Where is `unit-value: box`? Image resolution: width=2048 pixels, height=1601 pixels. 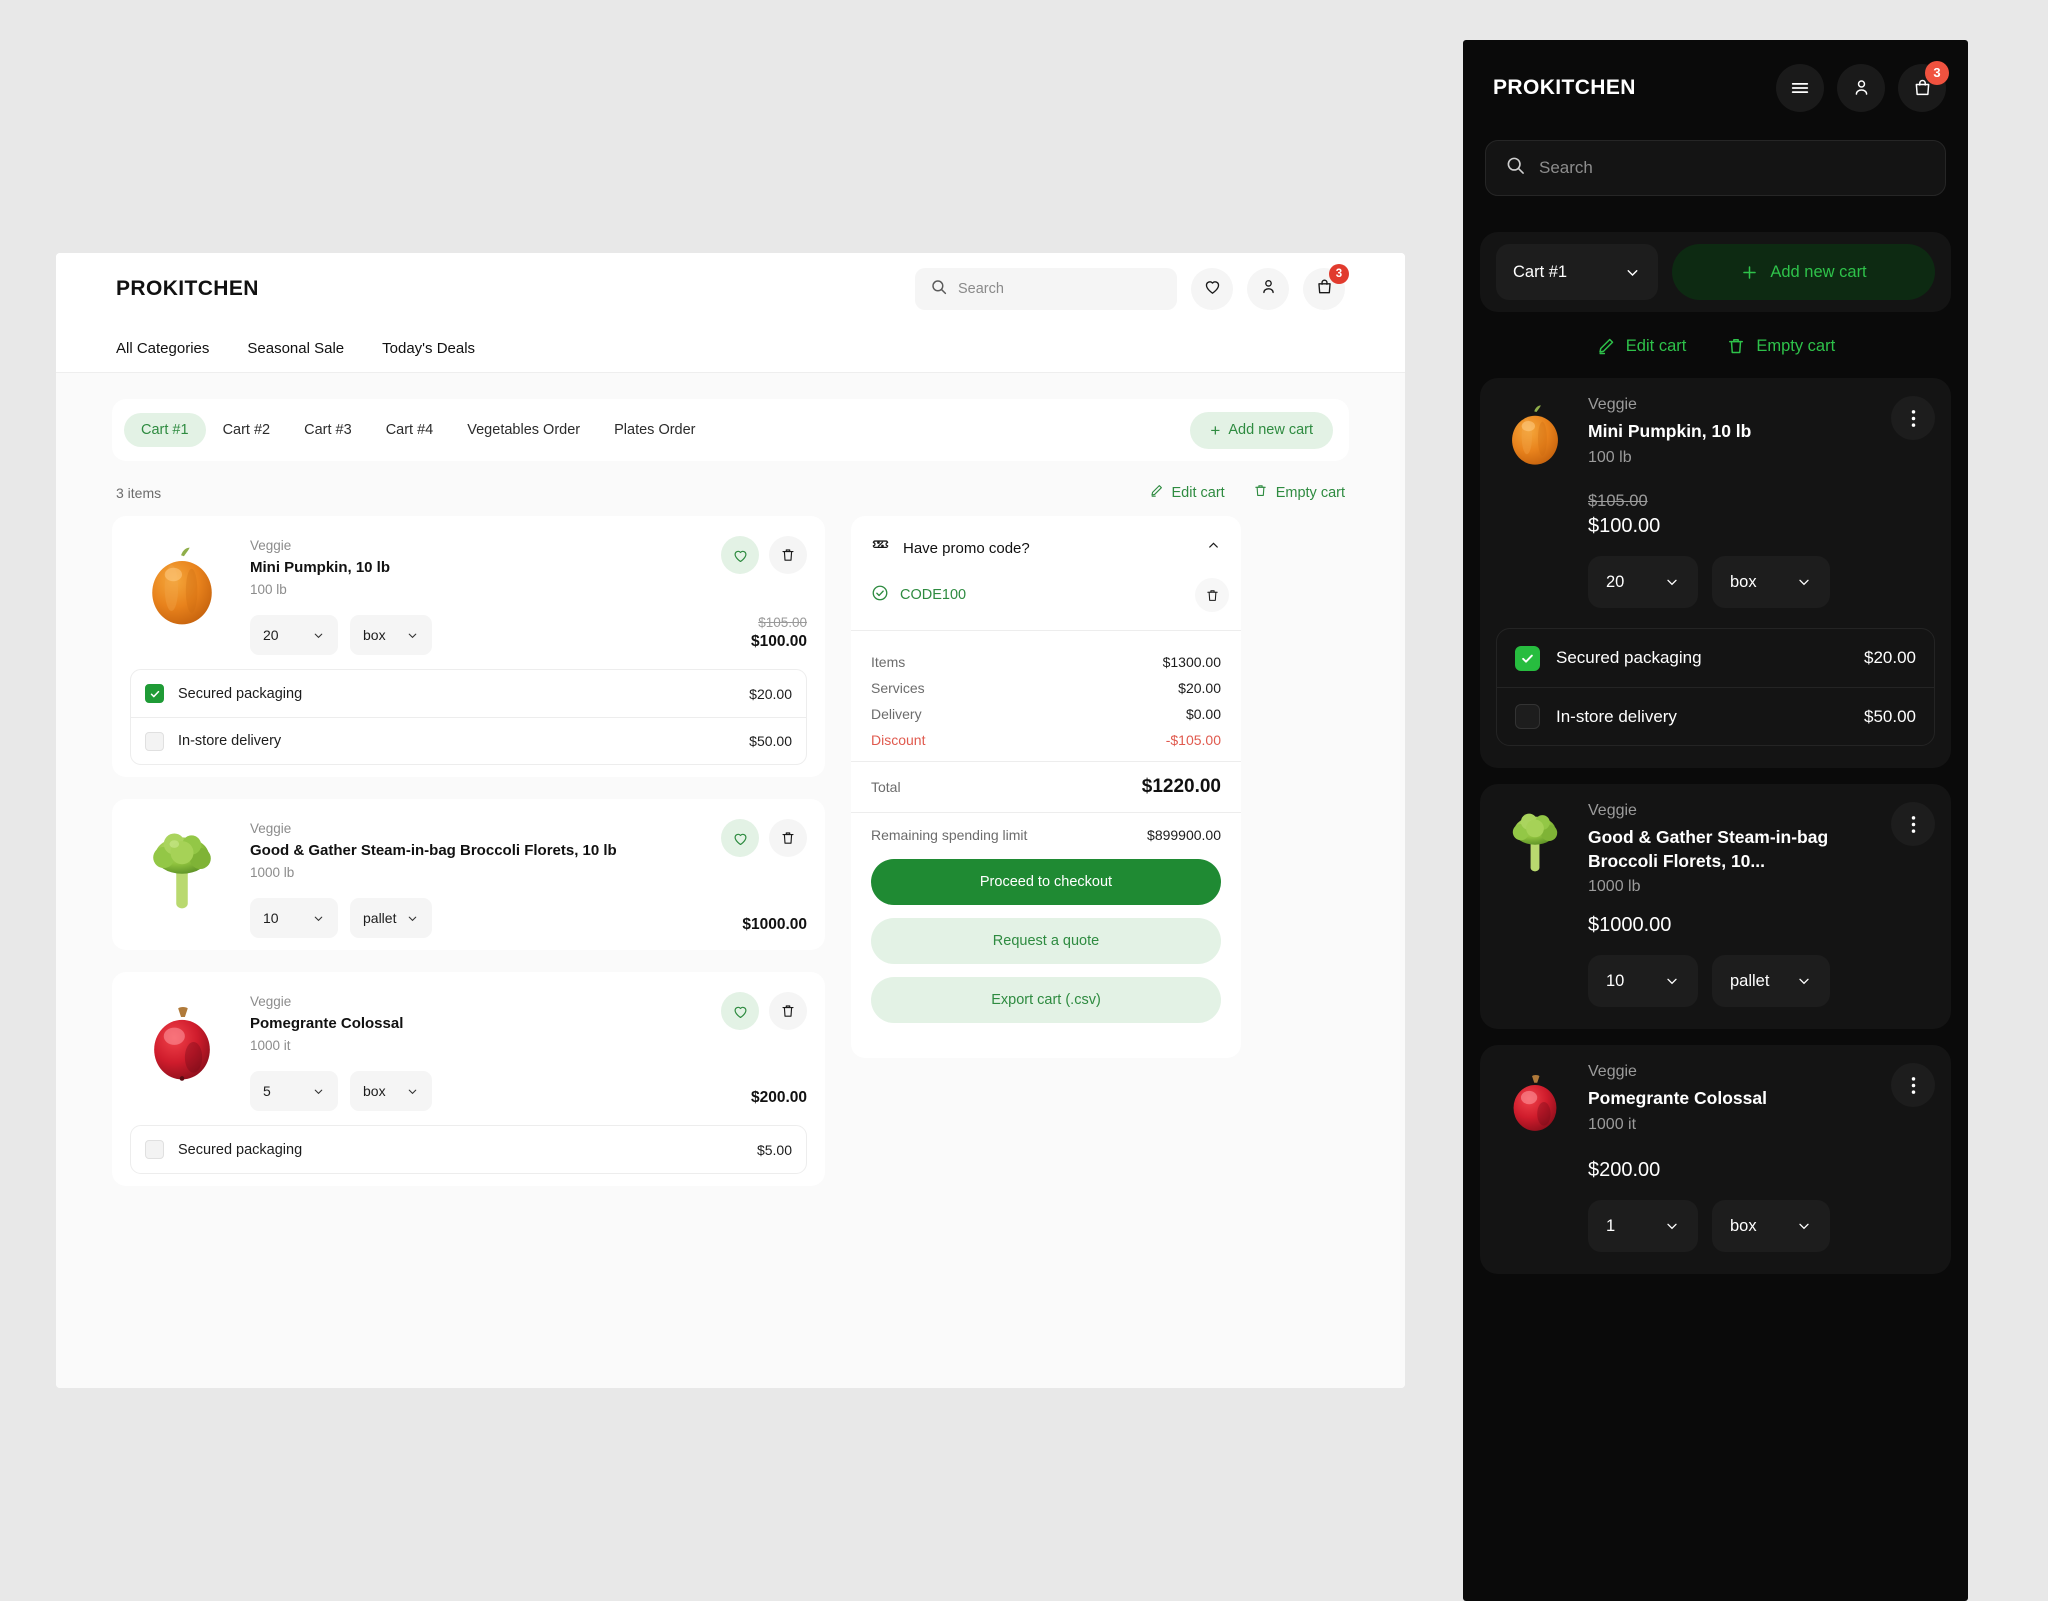 unit-value: box is located at coordinates (374, 635).